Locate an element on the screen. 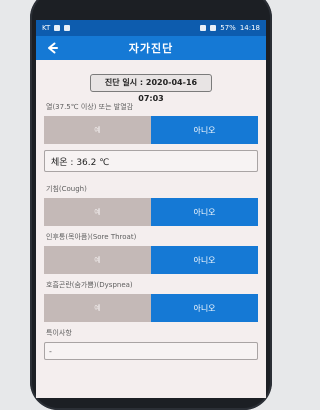  toggle-cough: 예 아니오 is located at coordinates (151, 212).